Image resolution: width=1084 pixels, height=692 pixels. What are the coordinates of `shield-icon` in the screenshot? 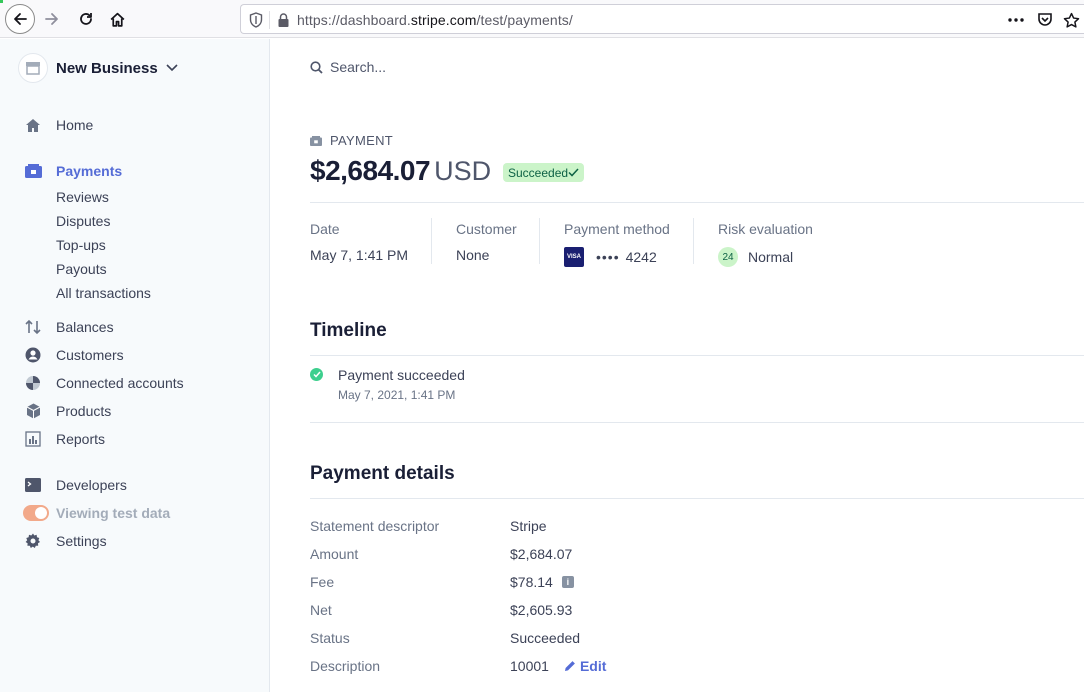 It's located at (256, 20).